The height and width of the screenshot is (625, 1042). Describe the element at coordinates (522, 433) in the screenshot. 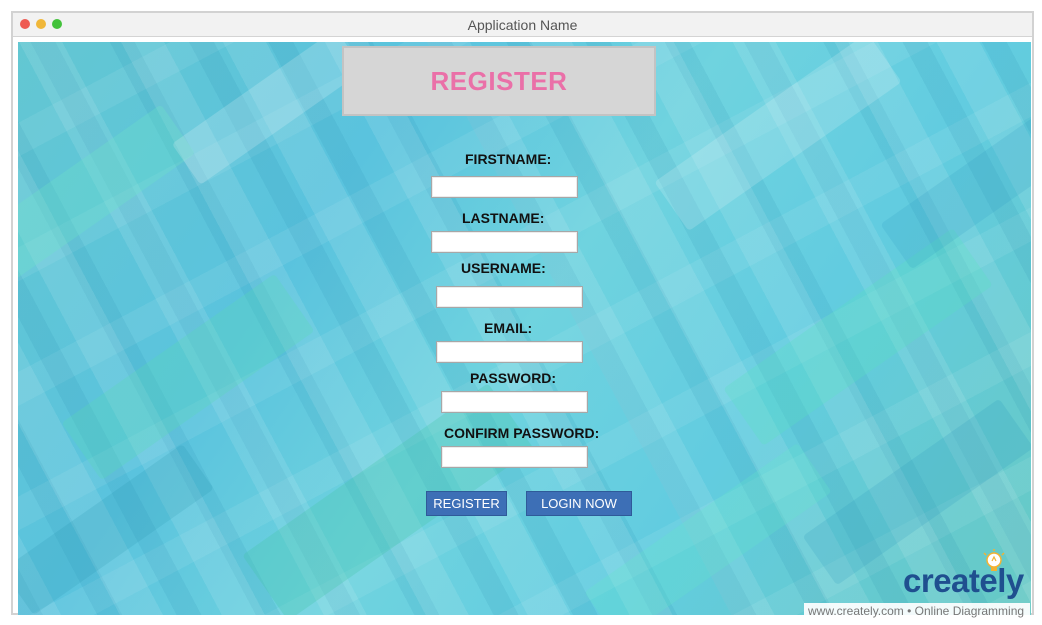

I see `confirm-password-label: CONFIRM PASSWORD:` at that location.